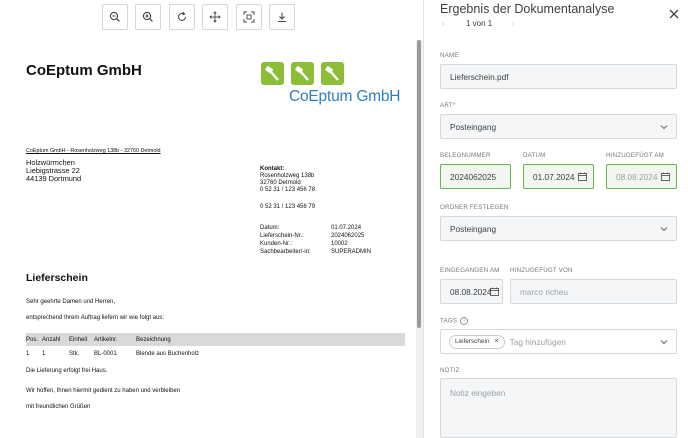 This screenshot has width=688, height=438. I want to click on regards-text: mit freundlichen Grüßen, so click(58, 407).